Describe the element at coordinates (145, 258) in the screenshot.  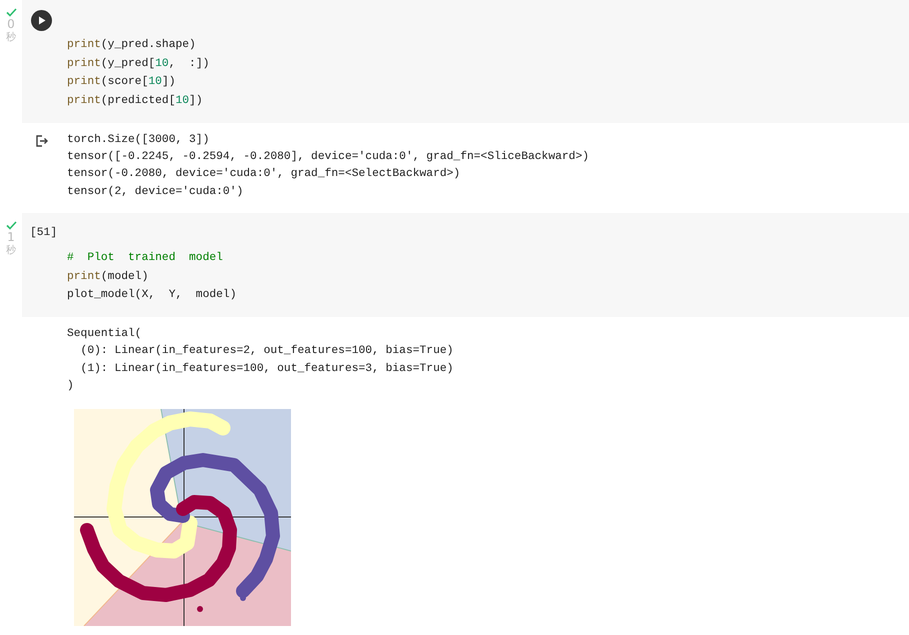
I see `code-line: # Plot trained model` at that location.